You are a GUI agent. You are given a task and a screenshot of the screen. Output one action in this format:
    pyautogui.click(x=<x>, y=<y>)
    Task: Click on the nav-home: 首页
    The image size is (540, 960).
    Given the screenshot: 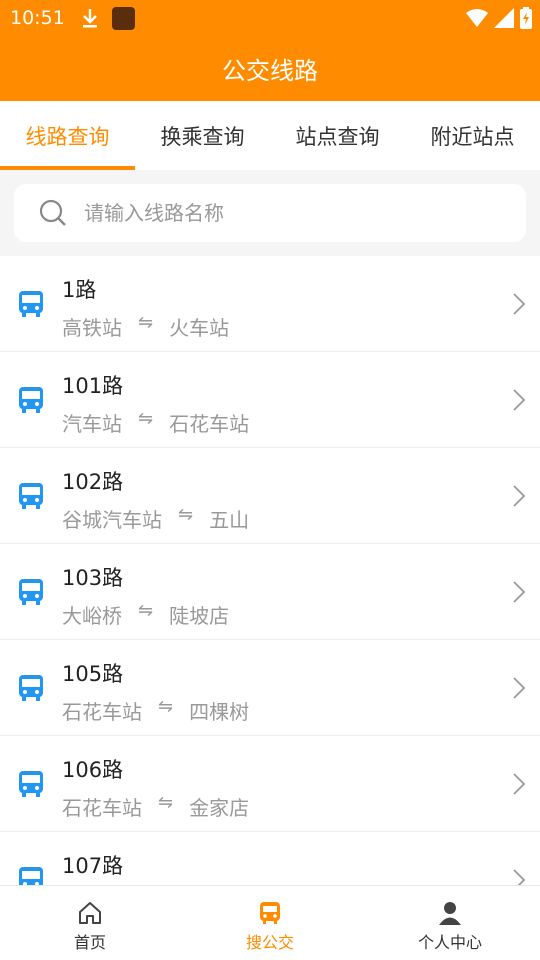 What is the action you would take?
    pyautogui.click(x=90, y=923)
    